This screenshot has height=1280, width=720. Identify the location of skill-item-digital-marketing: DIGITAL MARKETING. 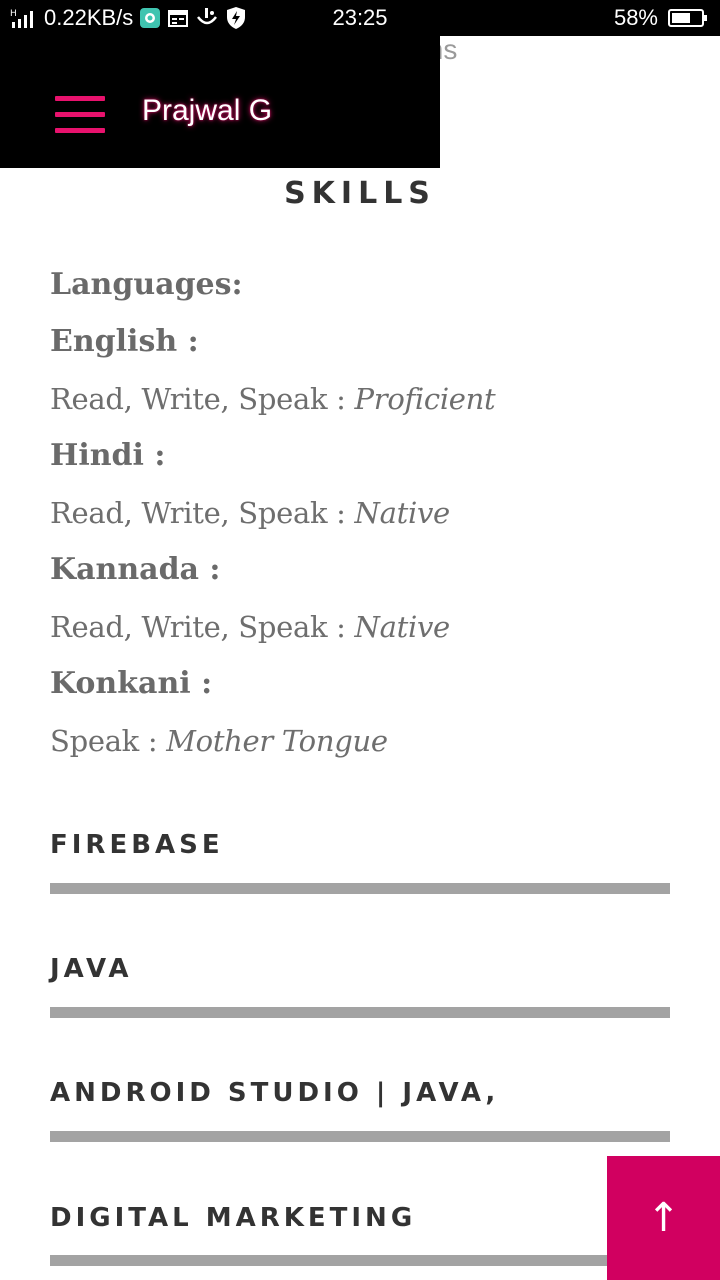
(360, 1234).